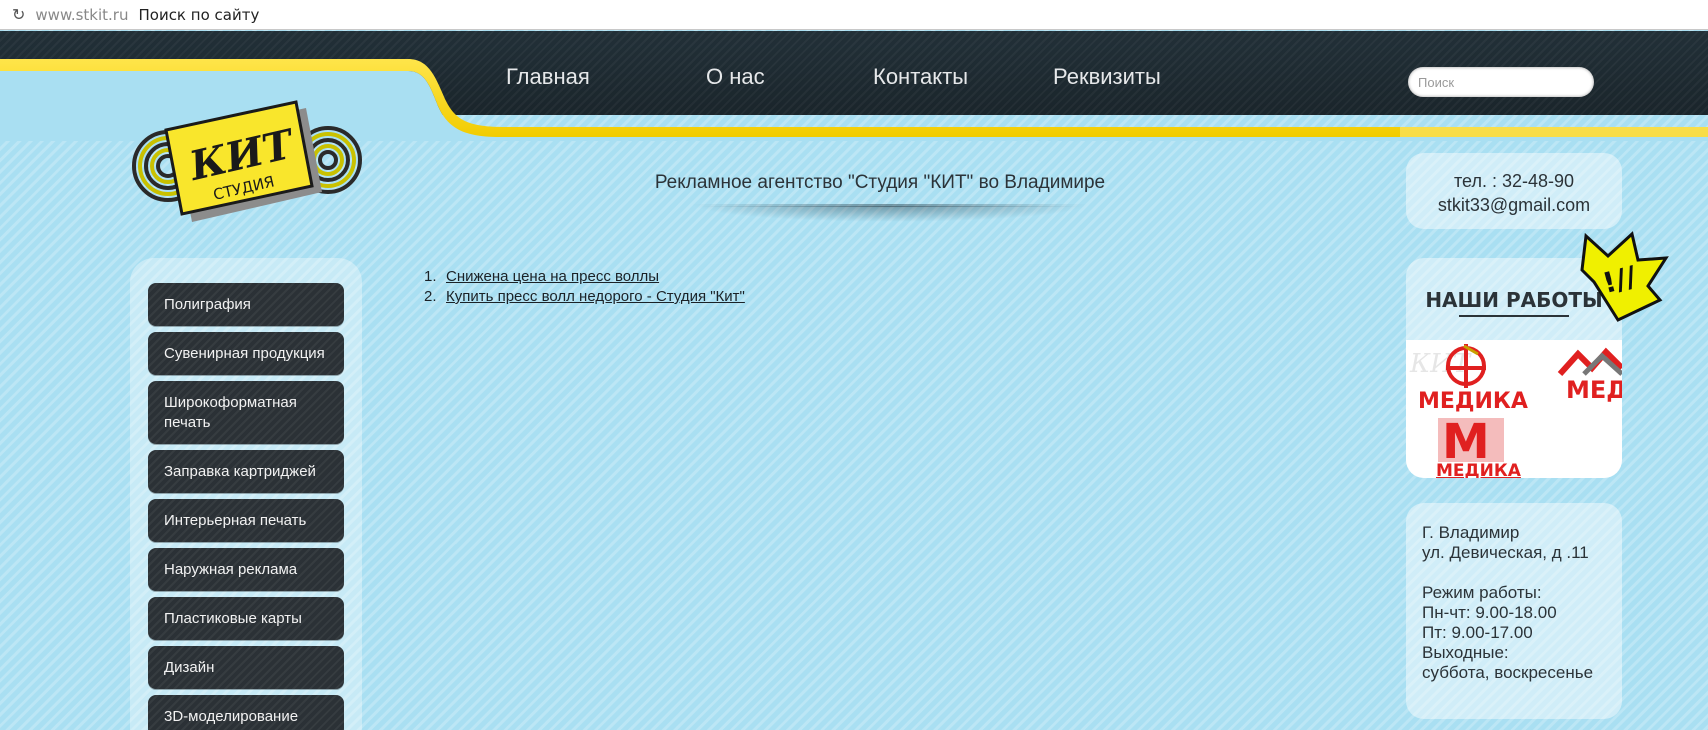 The image size is (1708, 730). I want to click on sidebar-item-label: Пластиковые карты, so click(233, 618).